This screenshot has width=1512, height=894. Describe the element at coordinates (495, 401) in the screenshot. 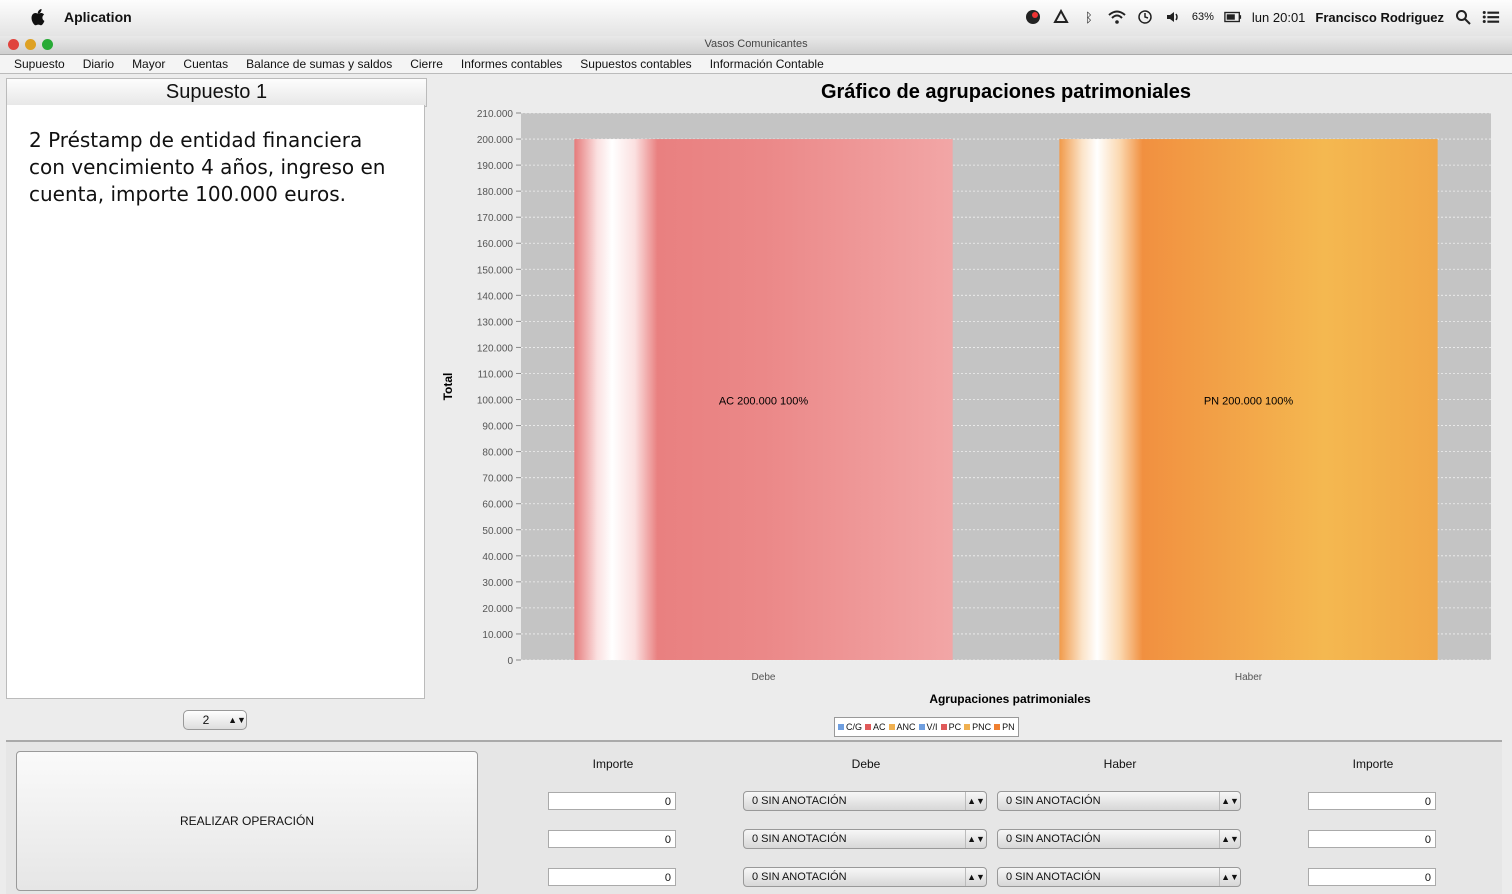

I see `y-tick-label: 100.000` at that location.